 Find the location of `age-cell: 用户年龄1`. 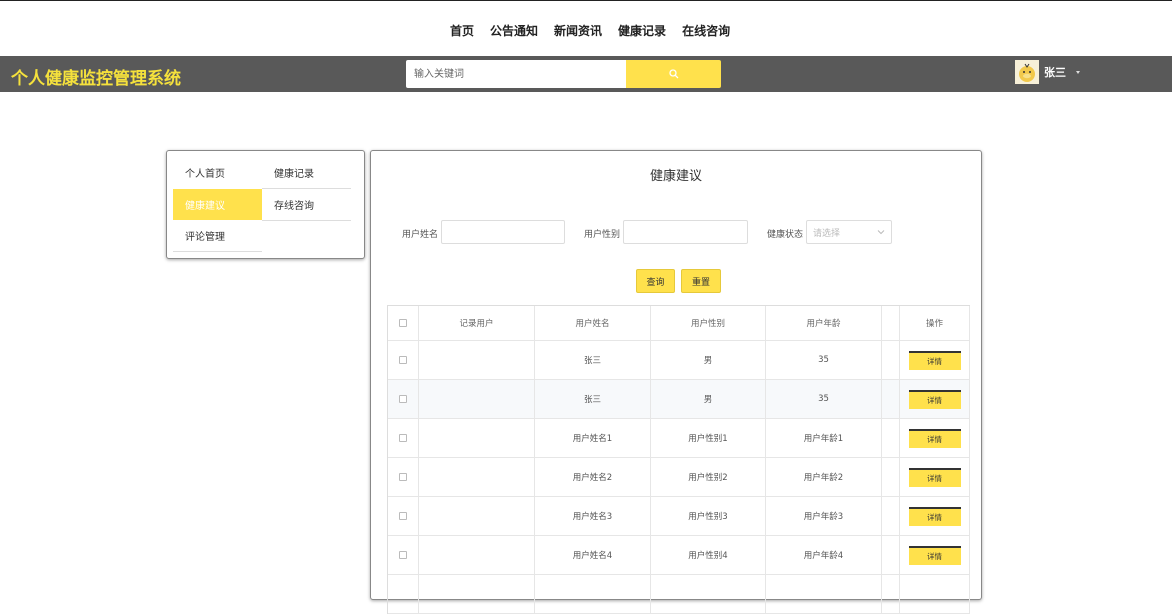

age-cell: 用户年龄1 is located at coordinates (824, 438).